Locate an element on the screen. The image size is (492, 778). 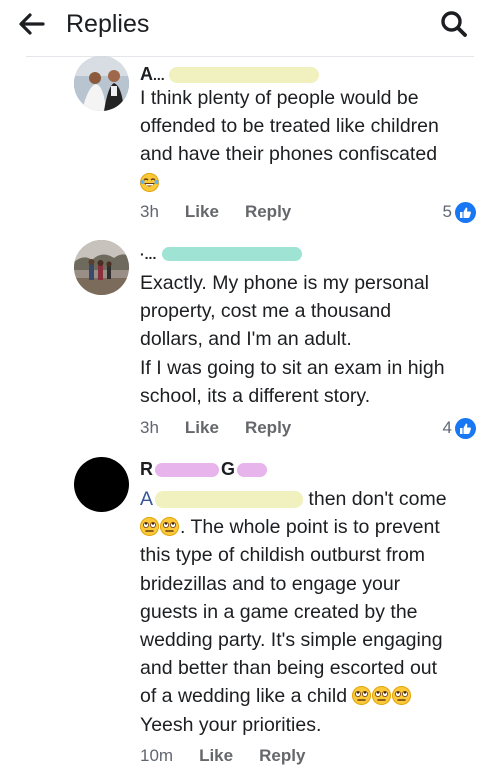
comment-line: of a wedding like a child is located at coordinates (310, 696).